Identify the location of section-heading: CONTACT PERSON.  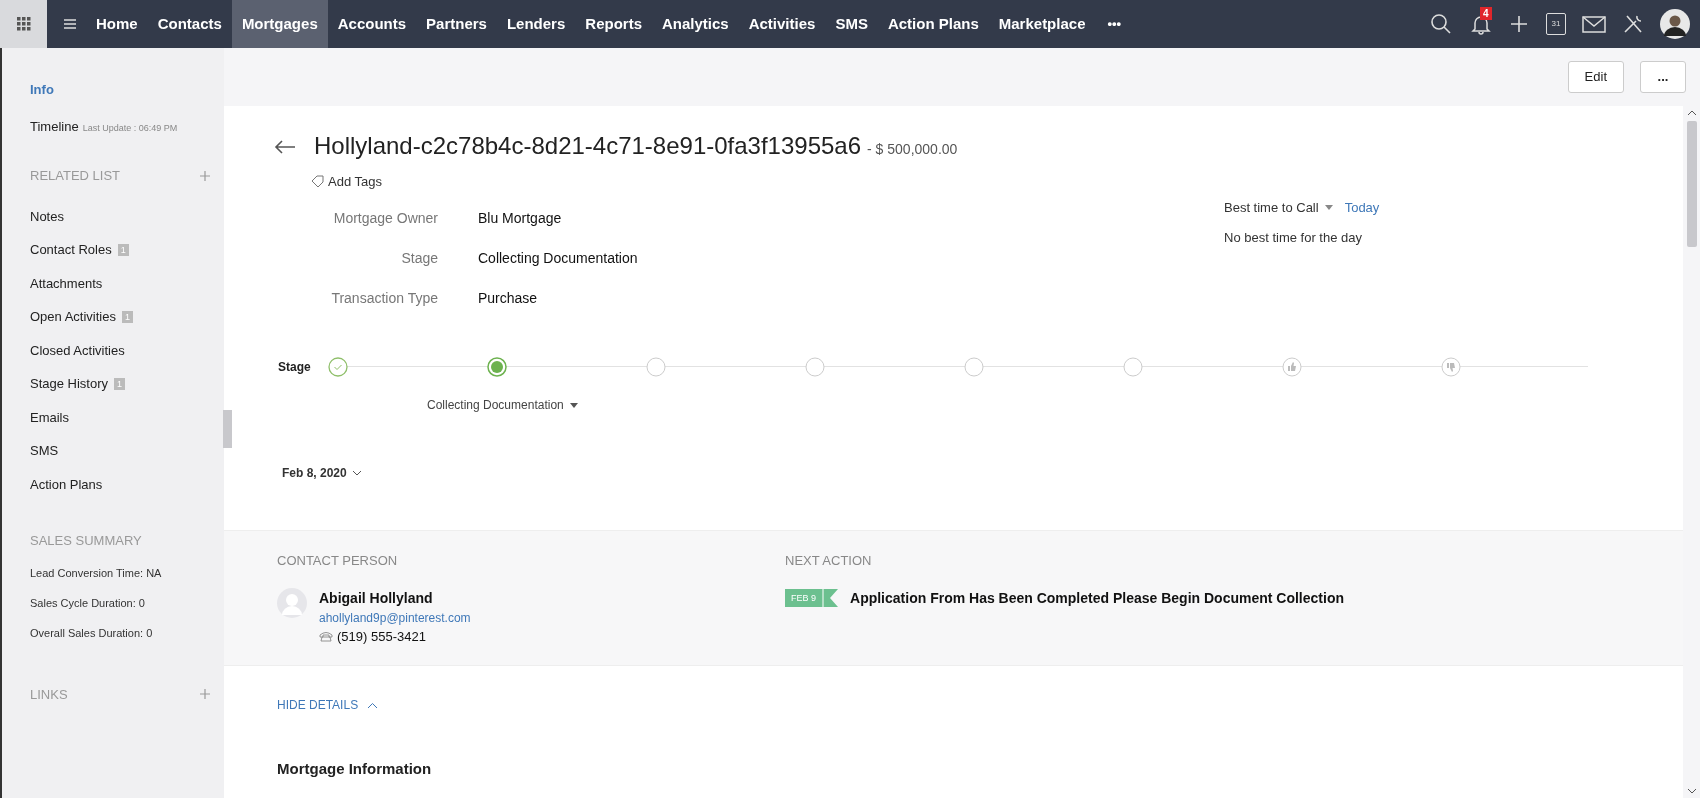
(338, 561).